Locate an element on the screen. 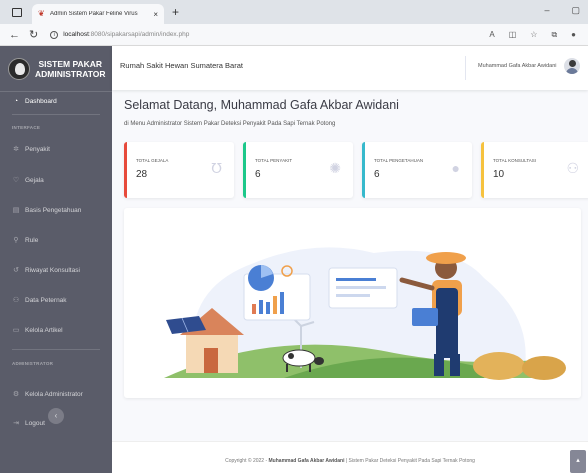  url-host: localhost is located at coordinates (76, 34).